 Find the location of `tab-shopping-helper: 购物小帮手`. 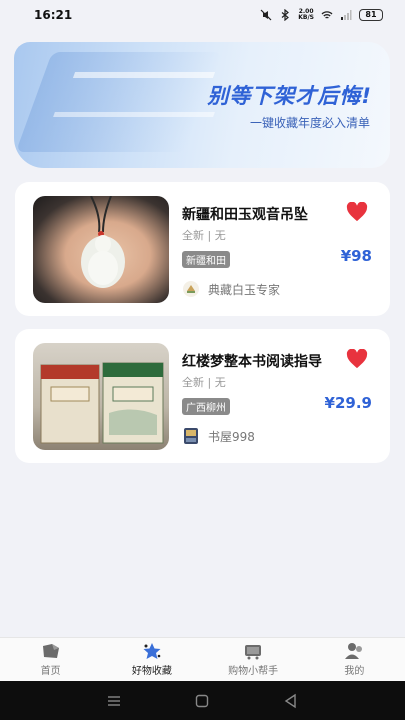

tab-shopping-helper: 购物小帮手 is located at coordinates (253, 659).